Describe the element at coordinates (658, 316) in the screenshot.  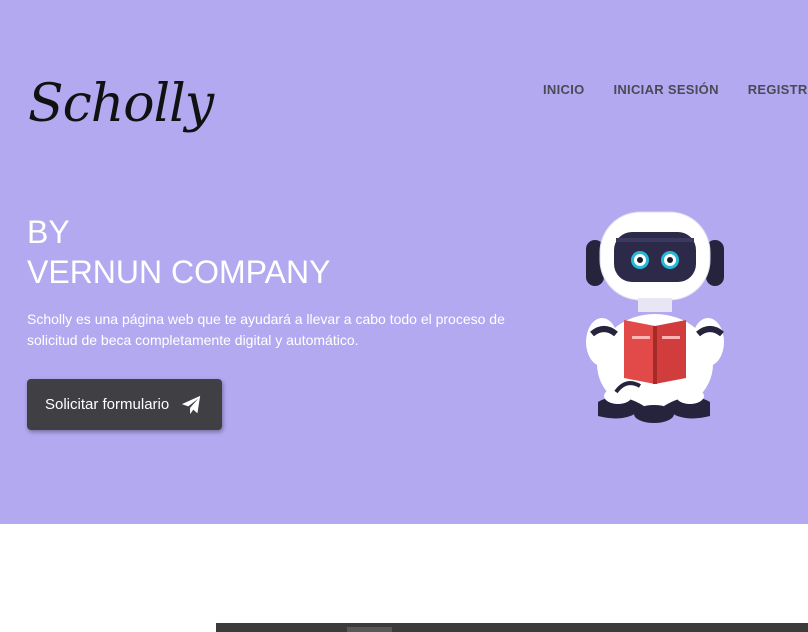
I see `robot-illustration` at that location.